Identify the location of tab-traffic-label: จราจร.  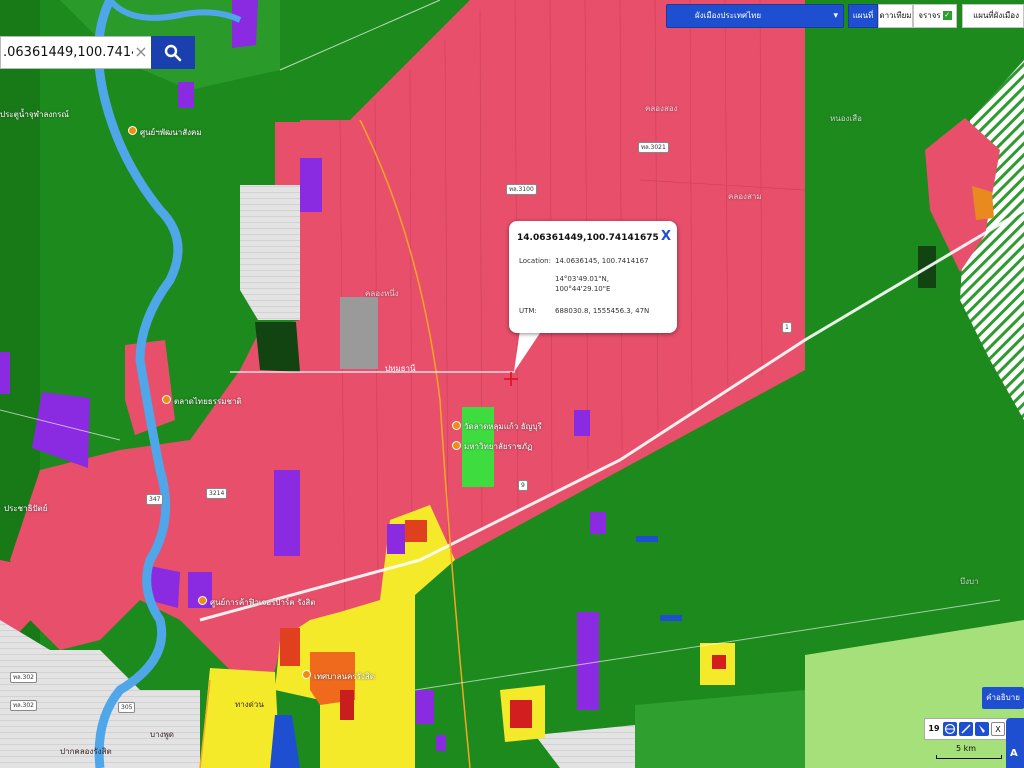
(929, 15).